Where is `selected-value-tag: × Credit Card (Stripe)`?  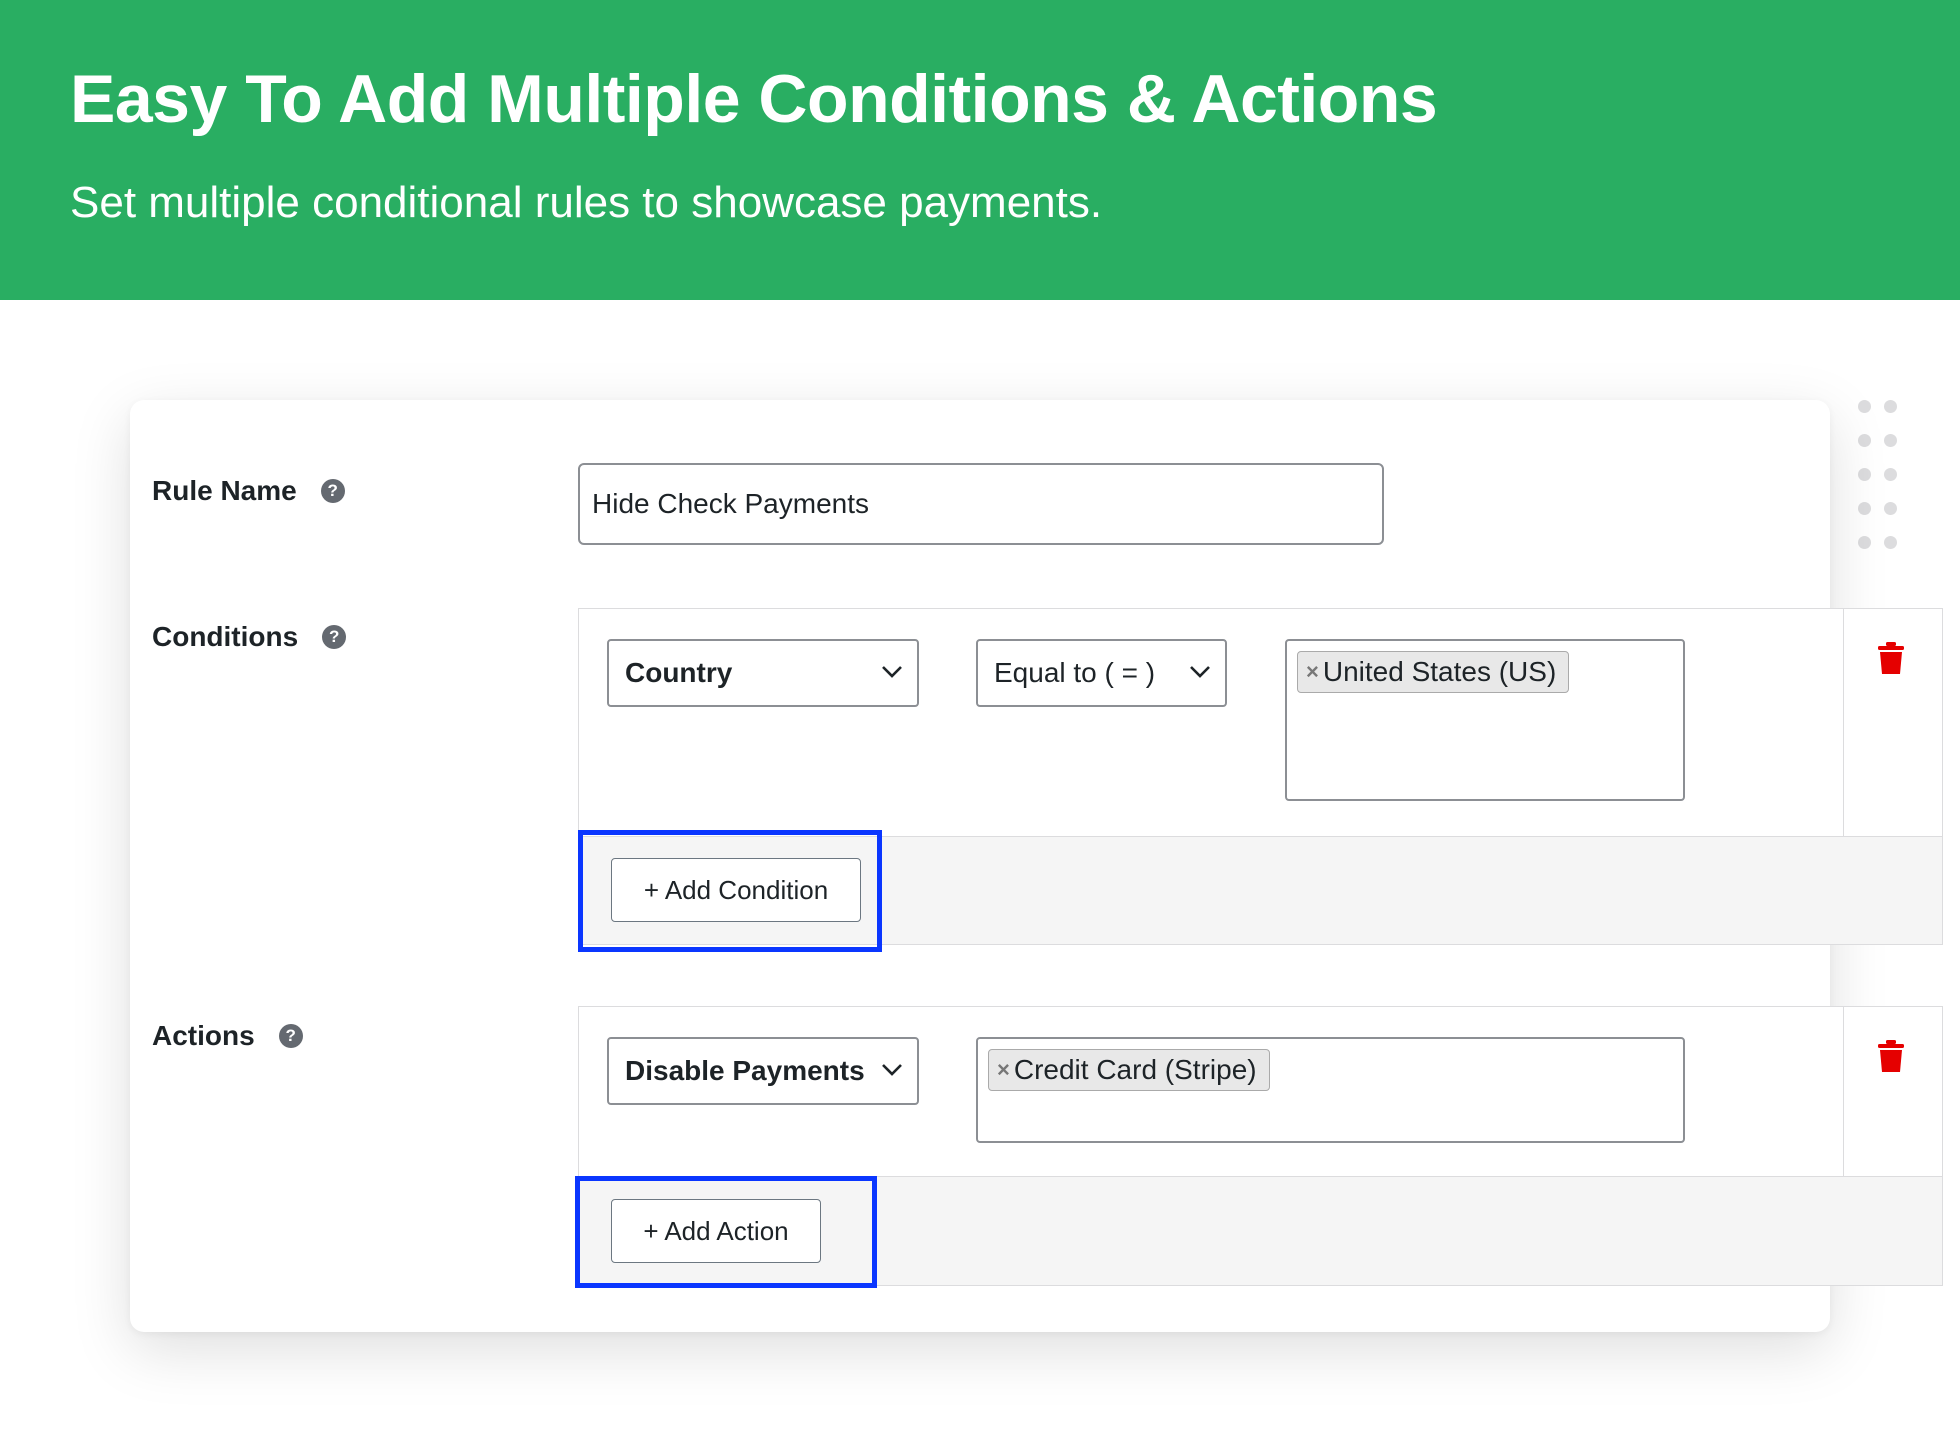
selected-value-tag: × Credit Card (Stripe) is located at coordinates (1129, 1070).